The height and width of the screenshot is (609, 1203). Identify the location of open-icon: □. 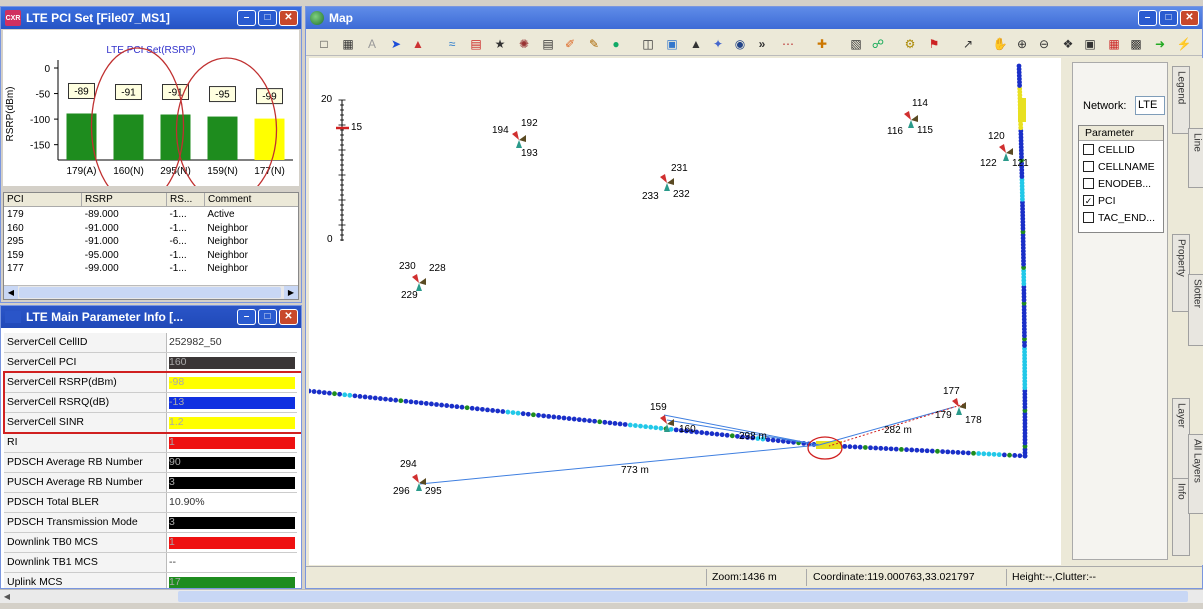
(324, 44).